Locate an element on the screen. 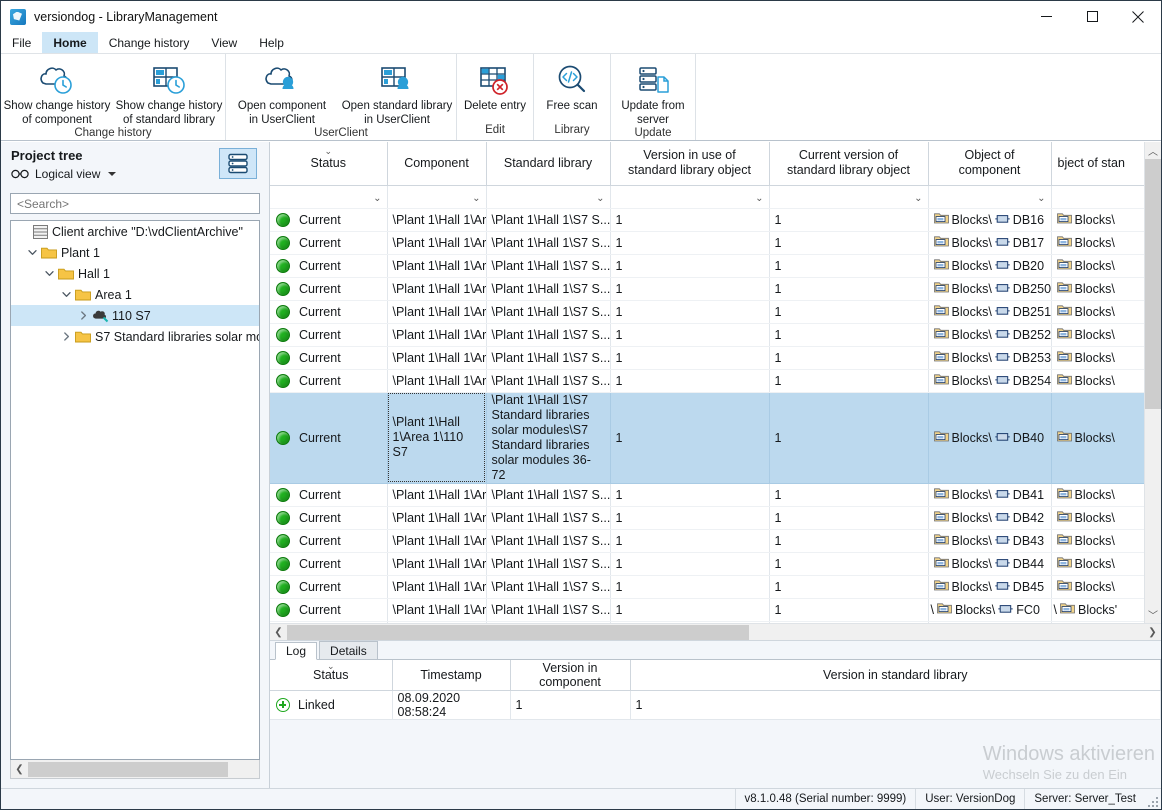 The image size is (1162, 810). log-column-header-version-in-standard-library: Version in standard library is located at coordinates (895, 675).